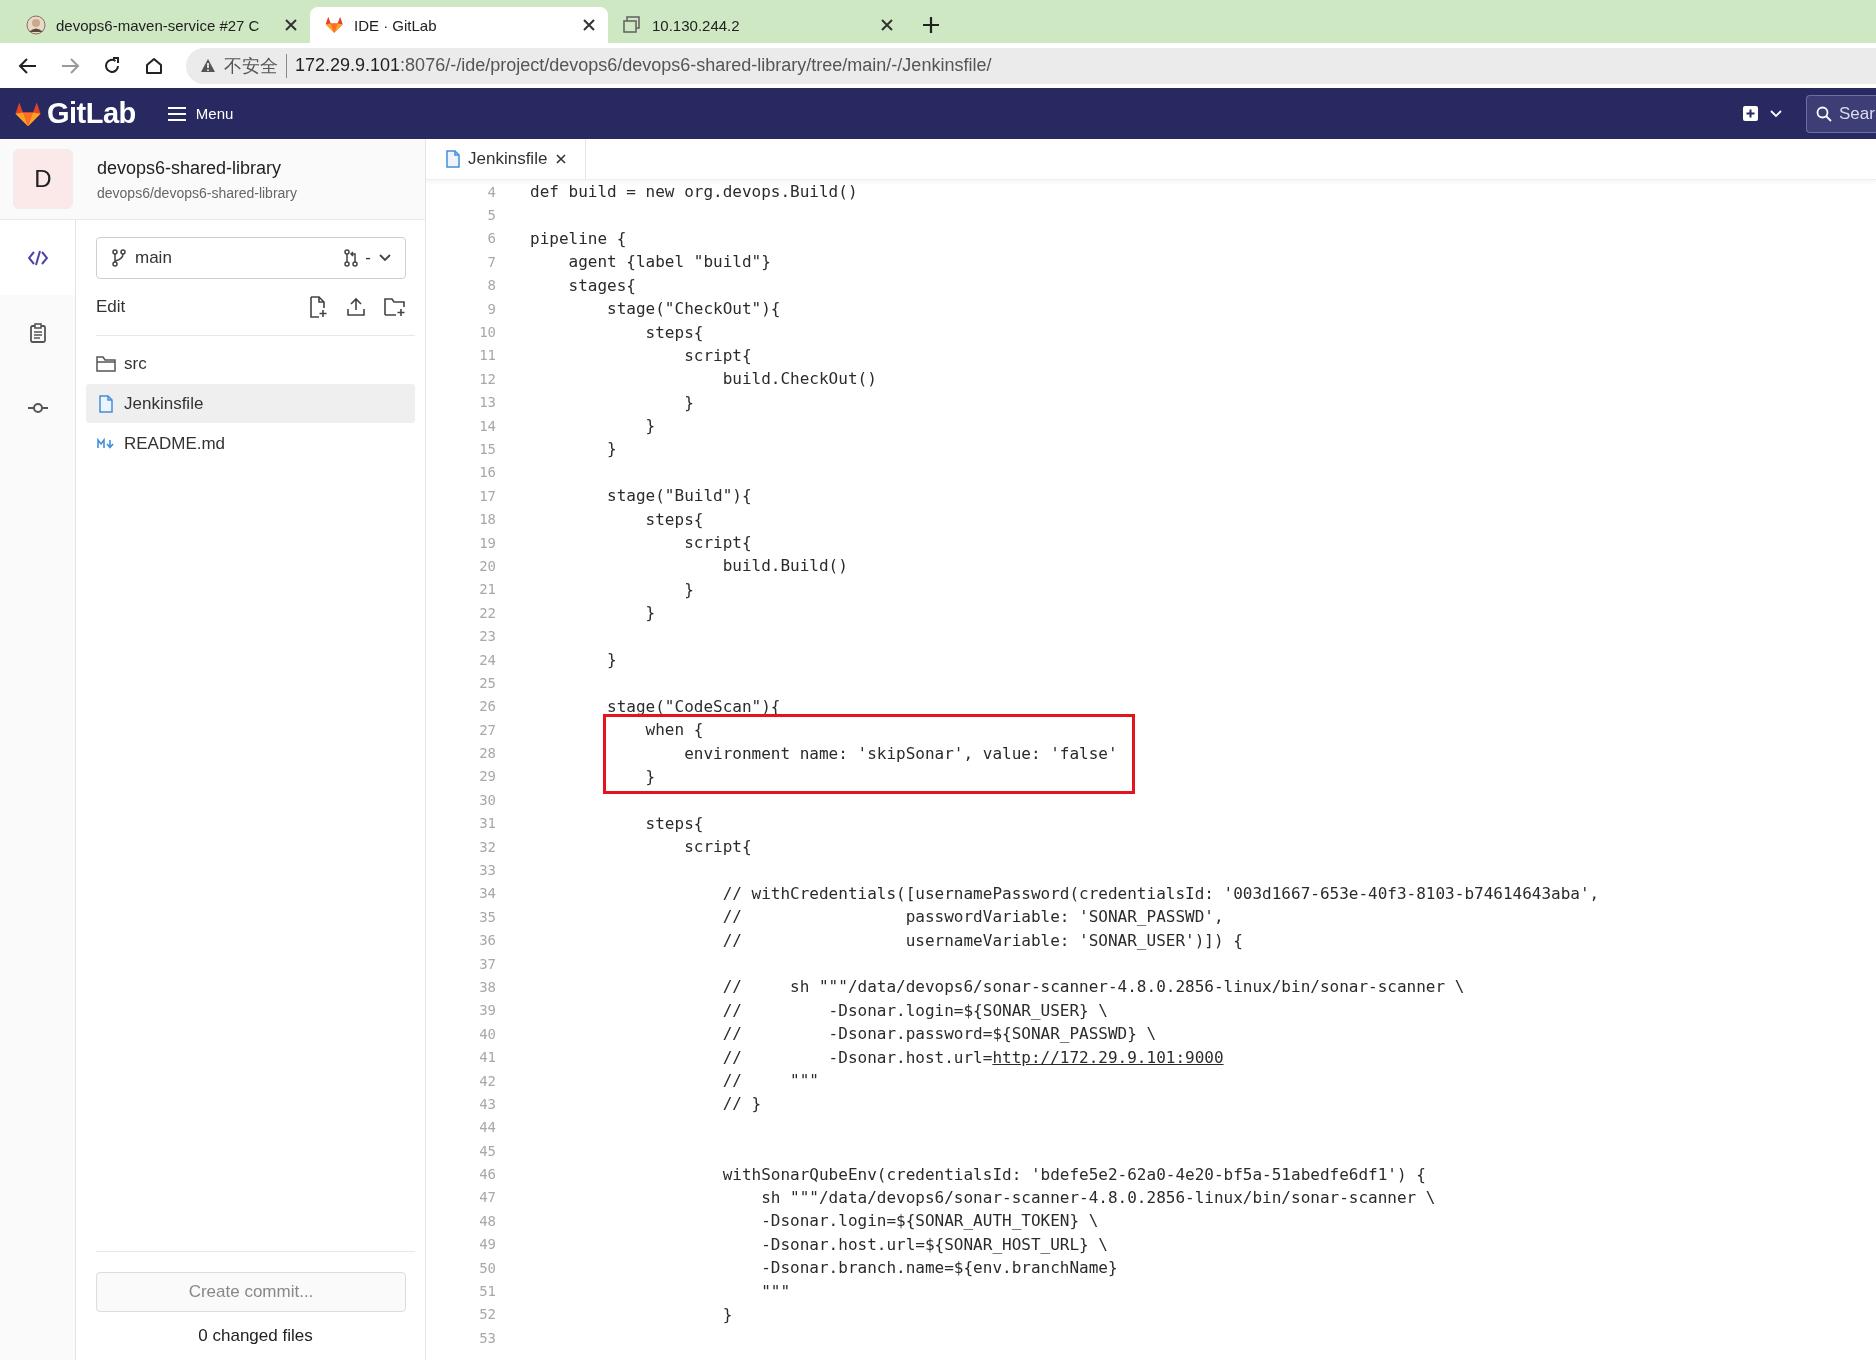 The image size is (1876, 1360). Describe the element at coordinates (487, 799) in the screenshot. I see `line-number: 30` at that location.